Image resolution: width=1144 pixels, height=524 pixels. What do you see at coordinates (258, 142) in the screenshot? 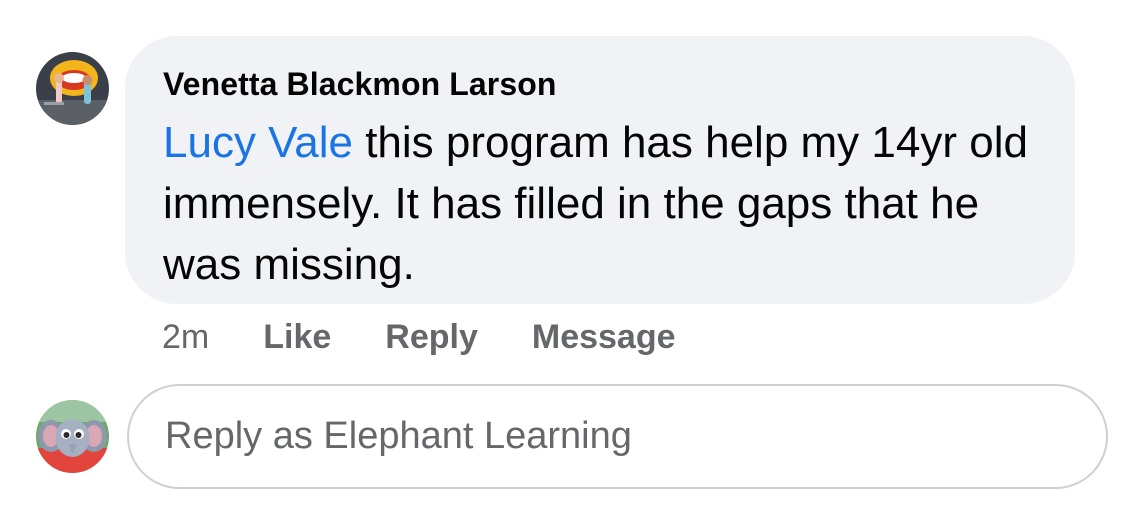
I see `mention-link: Lucy Vale` at bounding box center [258, 142].